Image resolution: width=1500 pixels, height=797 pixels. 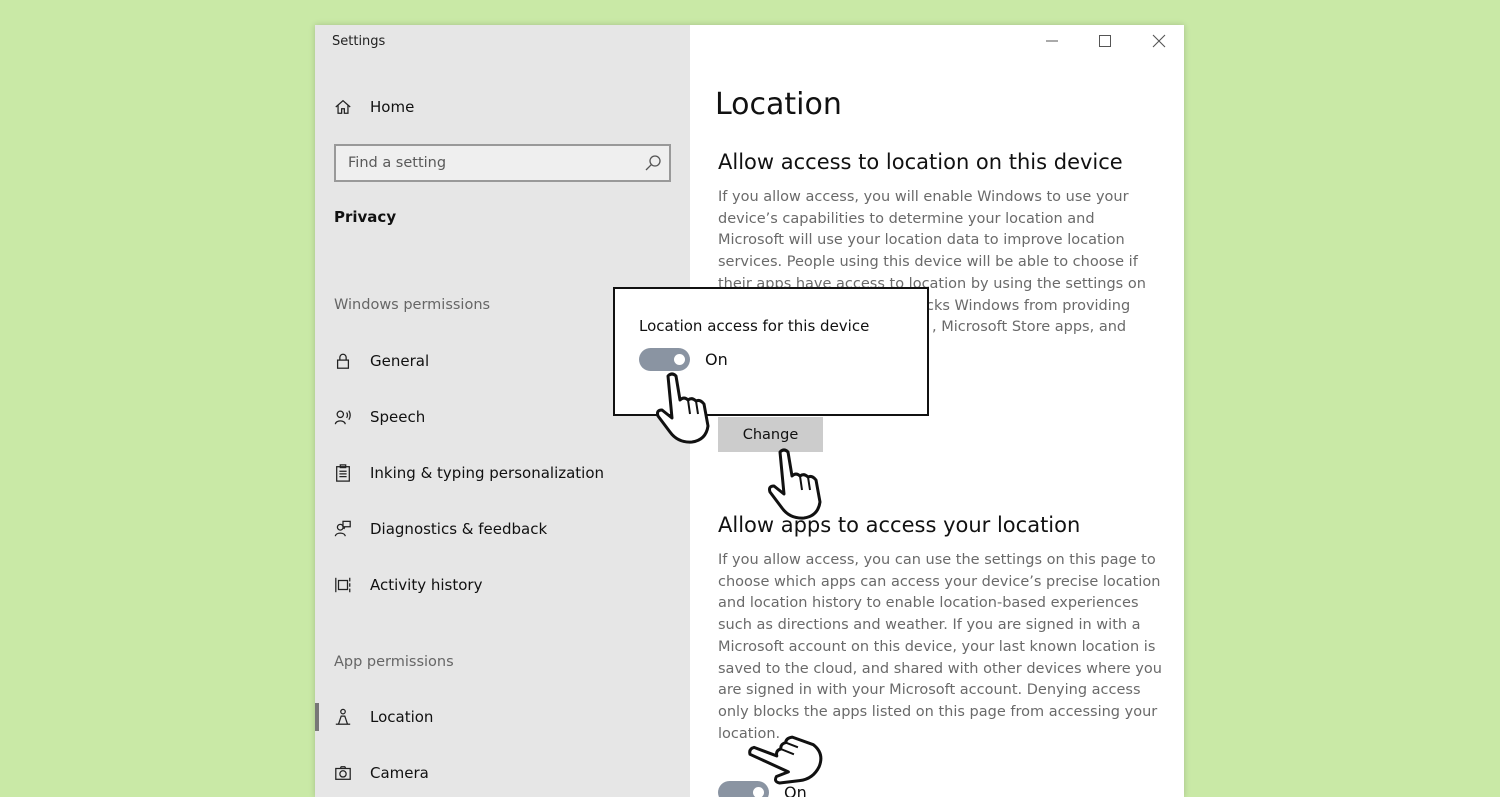 What do you see at coordinates (754, 326) in the screenshot?
I see `popup-title: Location access for this device` at bounding box center [754, 326].